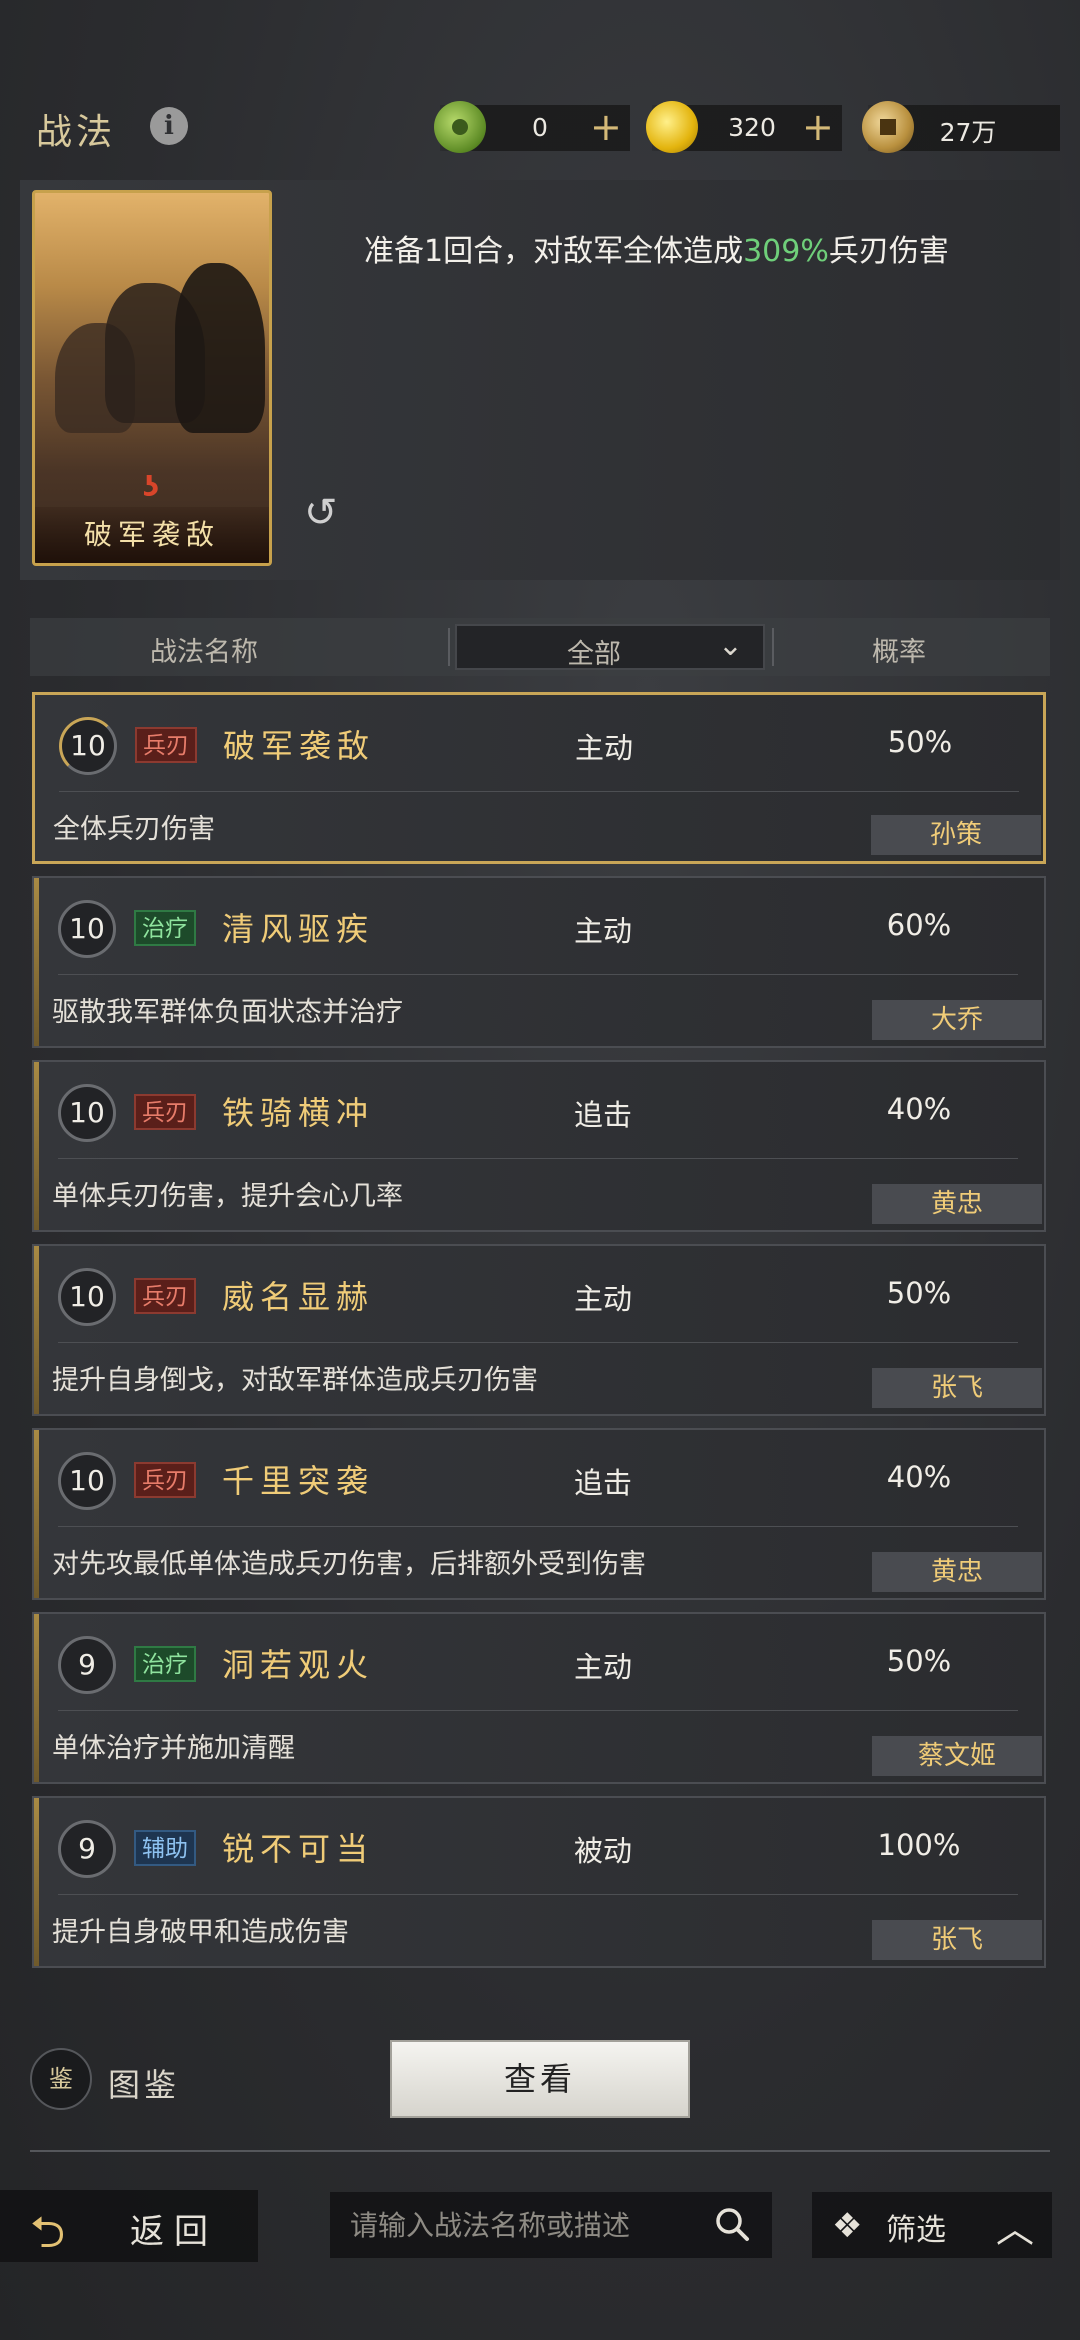  Describe the element at coordinates (220, 348) in the screenshot. I see `card-art-horse` at that location.